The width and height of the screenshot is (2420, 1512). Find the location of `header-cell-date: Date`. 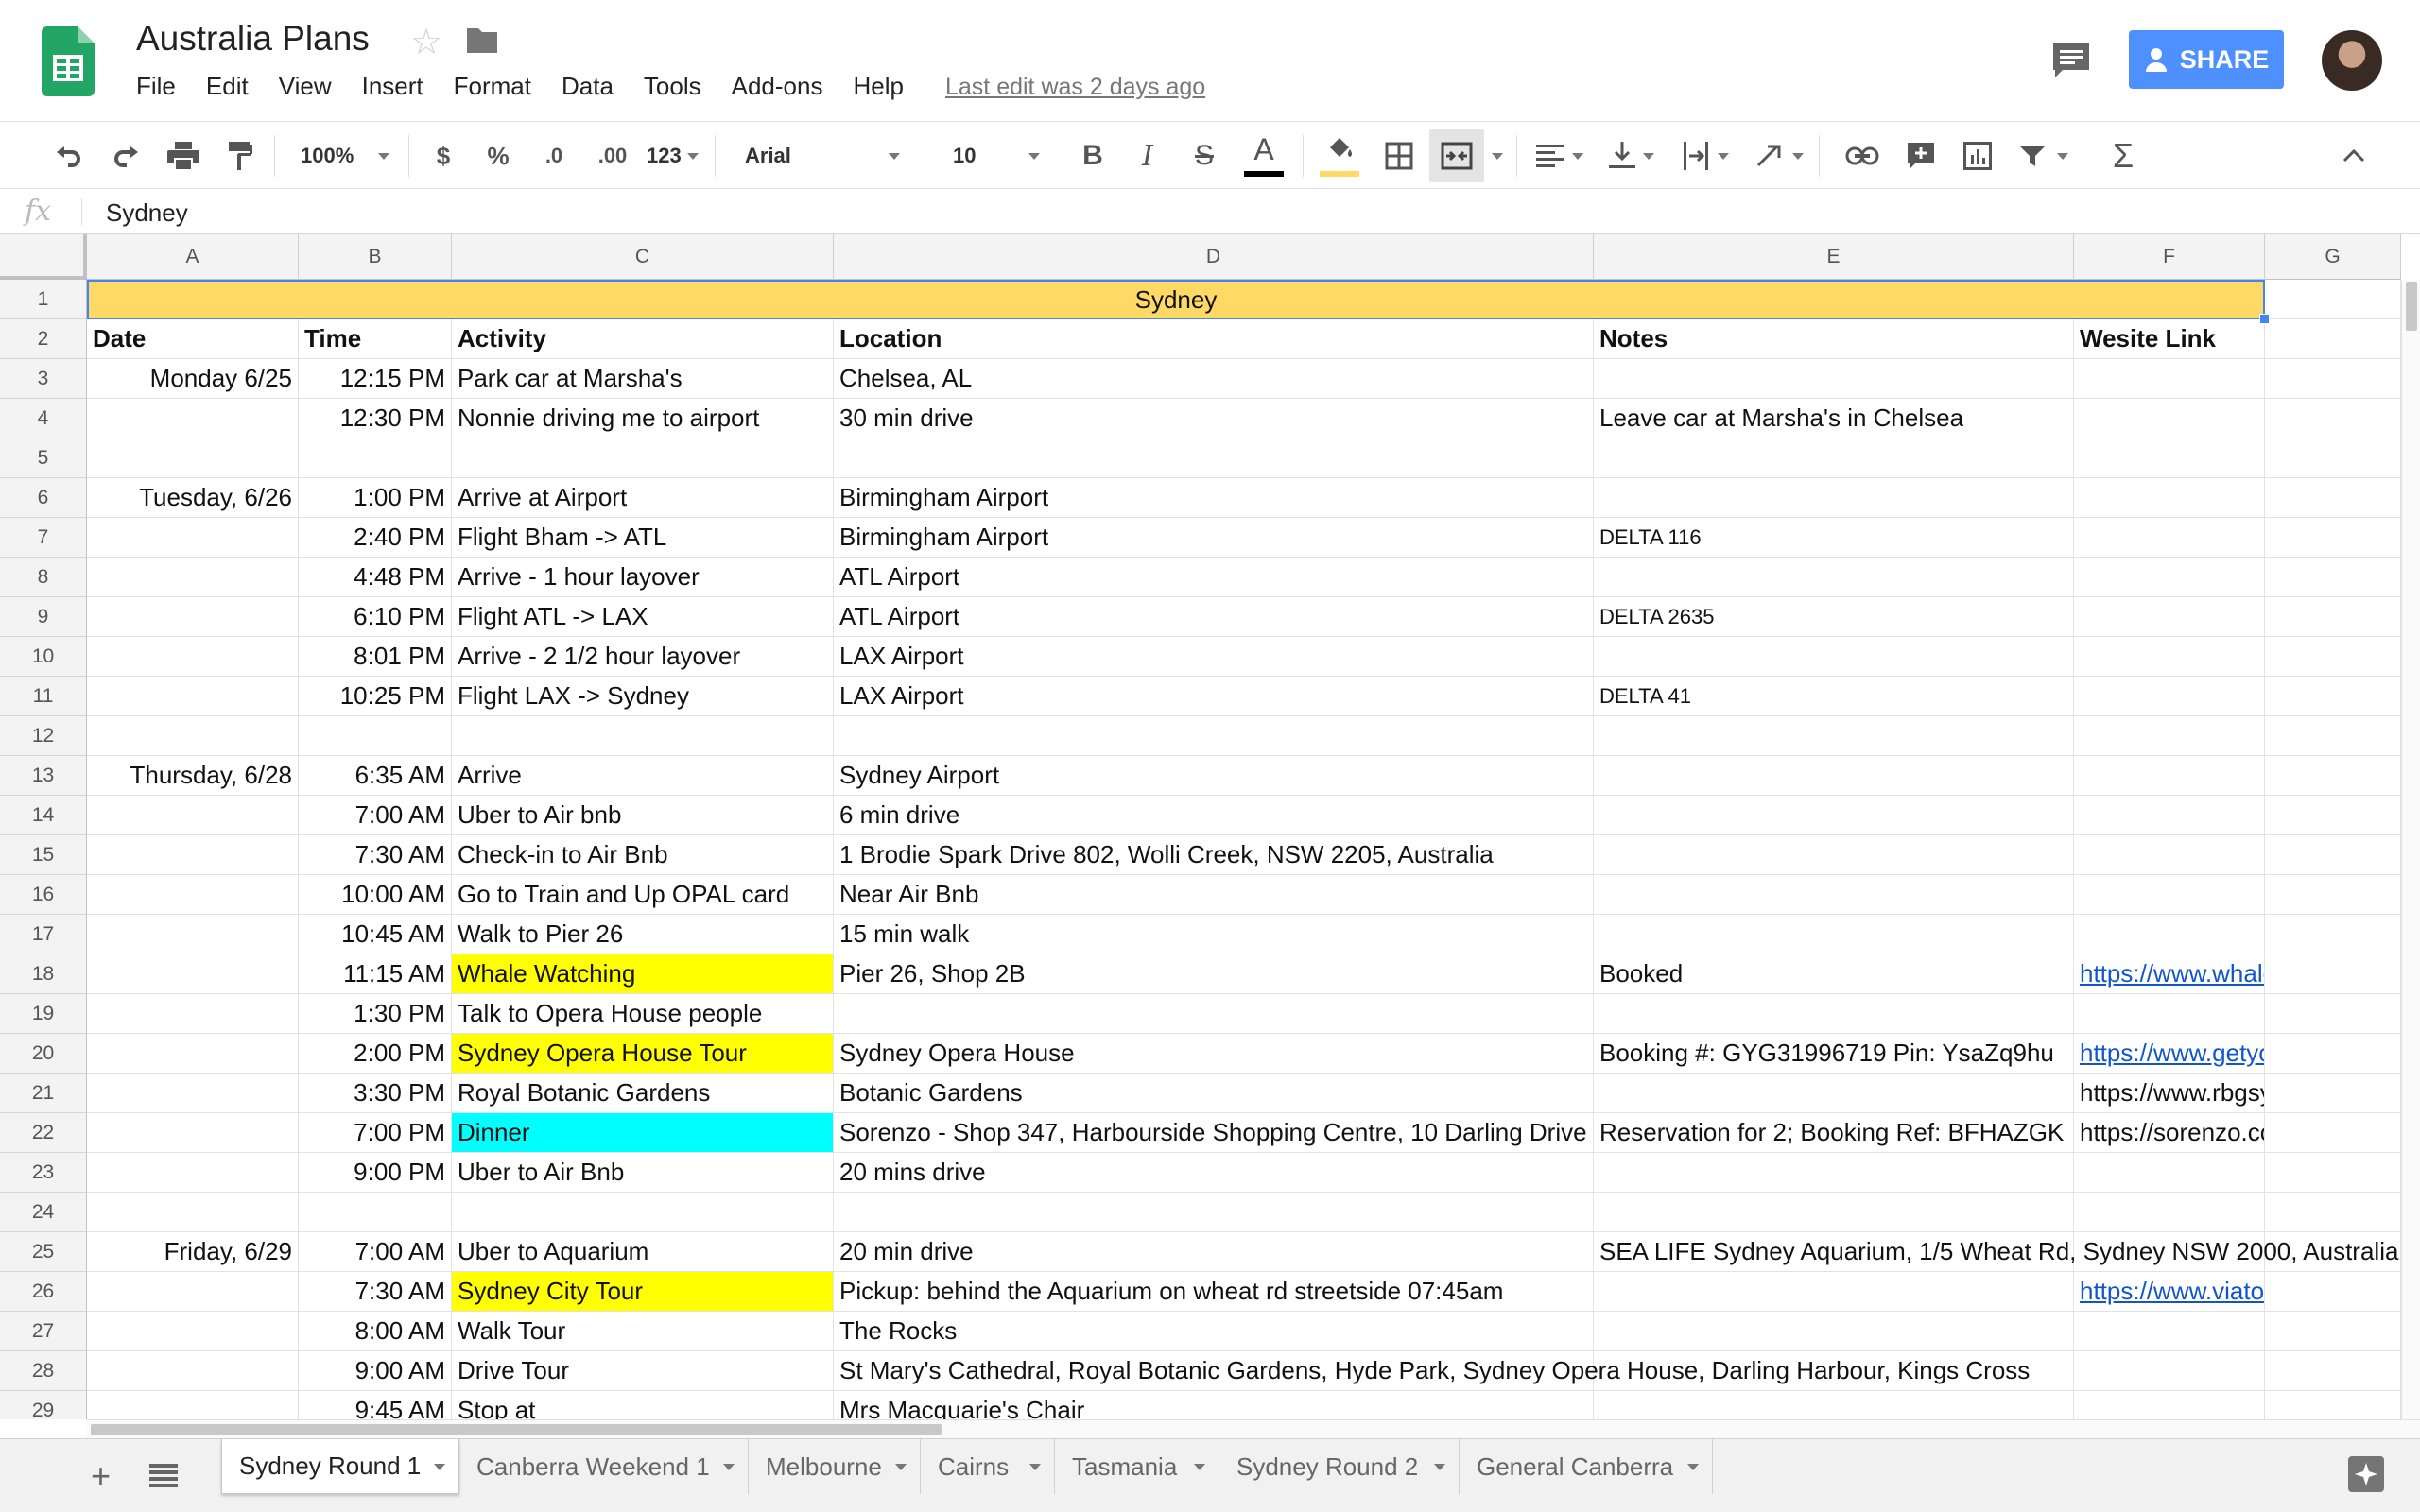

header-cell-date: Date is located at coordinates (193, 339).